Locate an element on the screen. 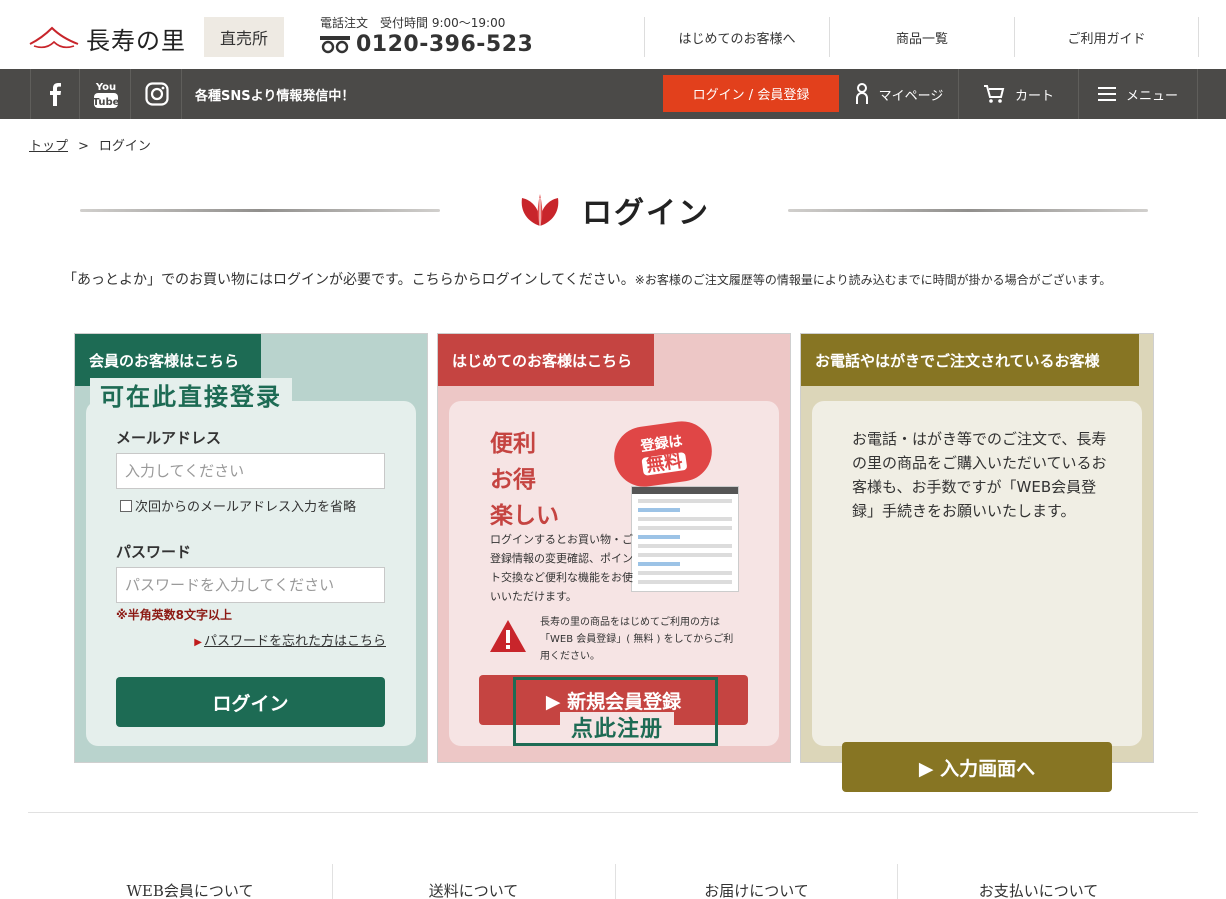 The height and width of the screenshot is (899, 1226). sns-info-text: 各種SNSより情報発信中！ is located at coordinates (275, 96).